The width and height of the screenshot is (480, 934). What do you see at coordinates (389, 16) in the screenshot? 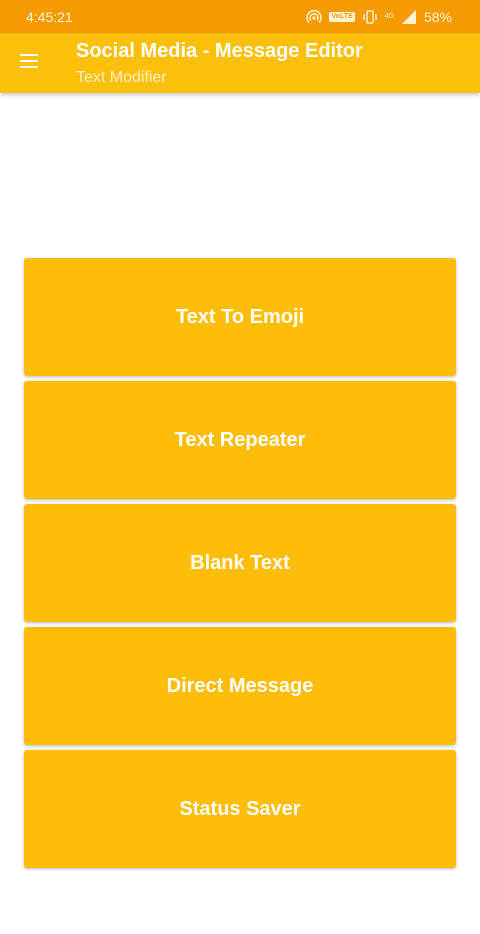
I see `network-type-label: 4G` at bounding box center [389, 16].